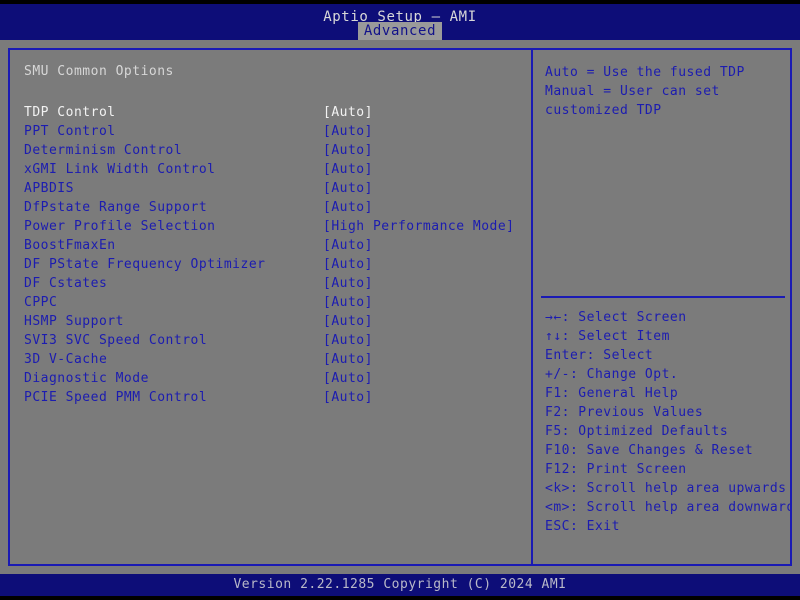 Image resolution: width=800 pixels, height=600 pixels. What do you see at coordinates (145, 264) in the screenshot?
I see `option-label: DF PState Frequency Optimizer` at bounding box center [145, 264].